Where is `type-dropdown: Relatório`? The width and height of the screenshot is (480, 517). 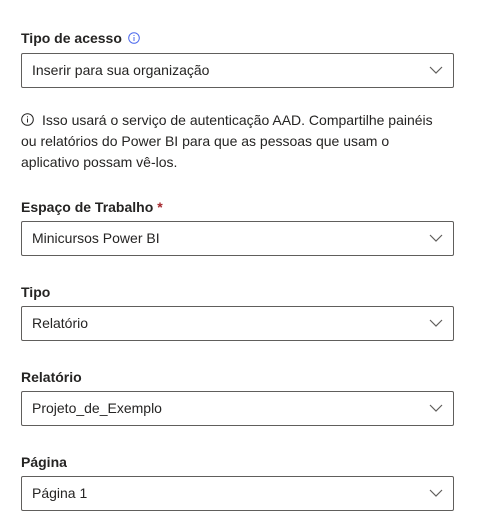 type-dropdown: Relatório is located at coordinates (237, 323).